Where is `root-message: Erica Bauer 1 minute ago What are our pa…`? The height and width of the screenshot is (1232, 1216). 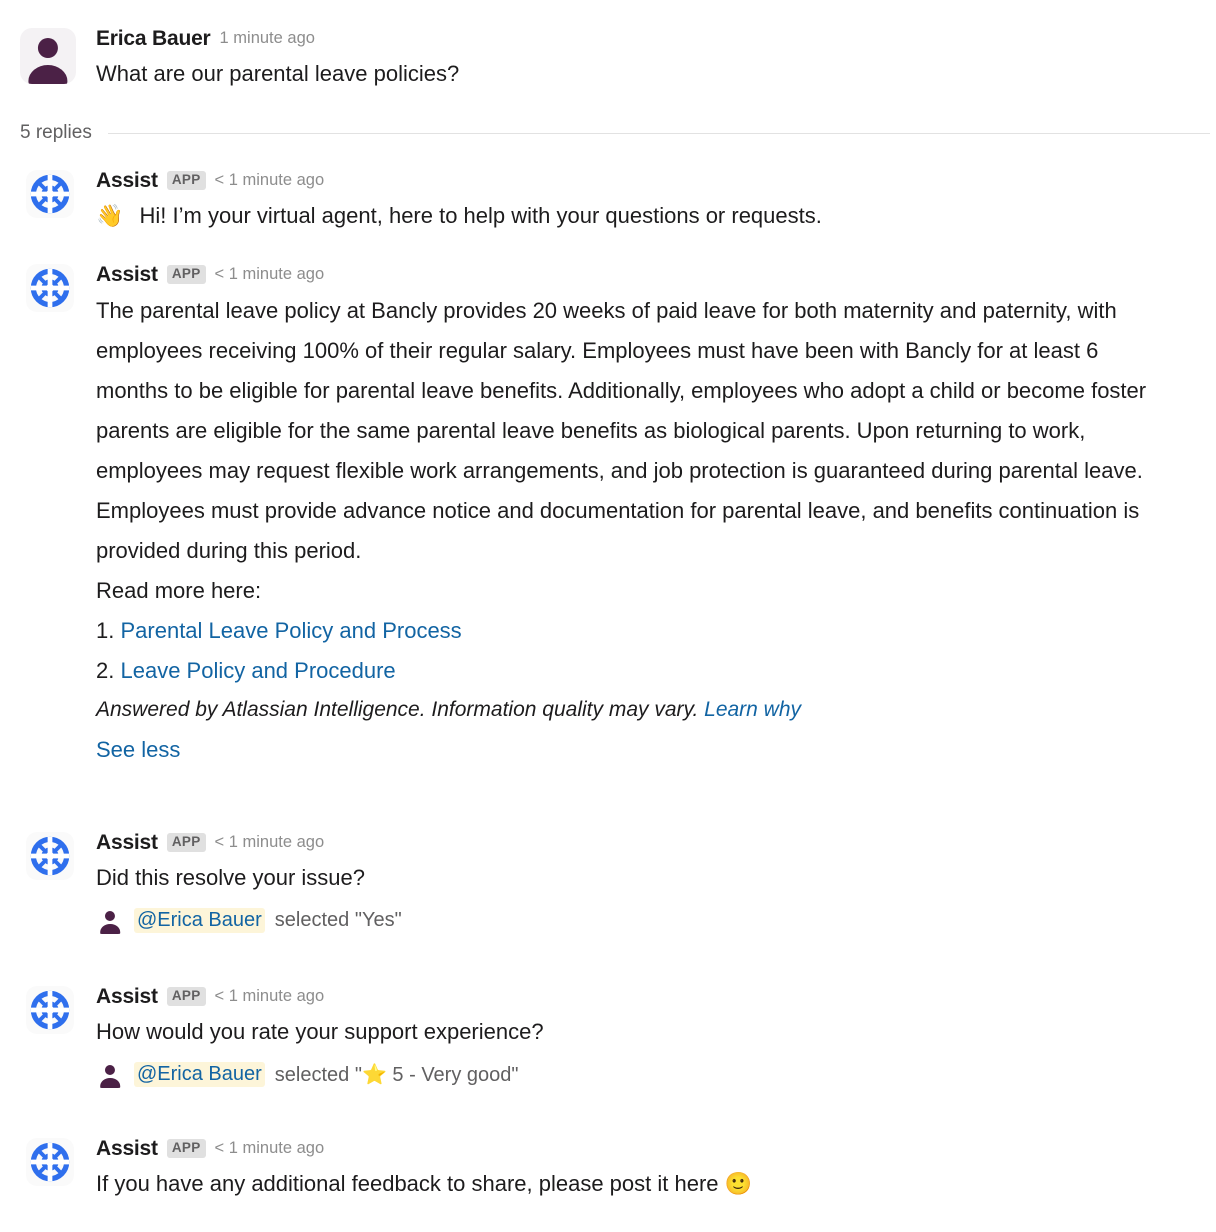 root-message: Erica Bauer 1 minute ago What are our pa… is located at coordinates (610, 59).